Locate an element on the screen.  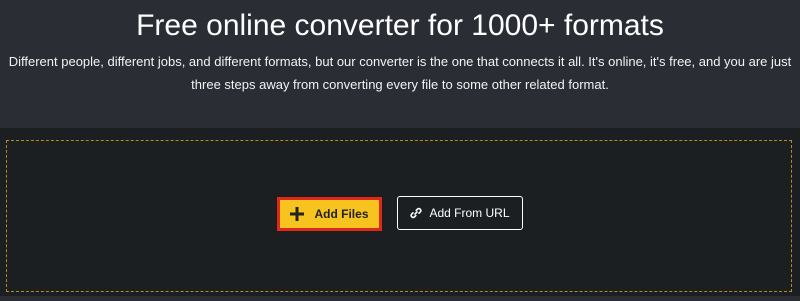
add-files-label: Add Files is located at coordinates (341, 214).